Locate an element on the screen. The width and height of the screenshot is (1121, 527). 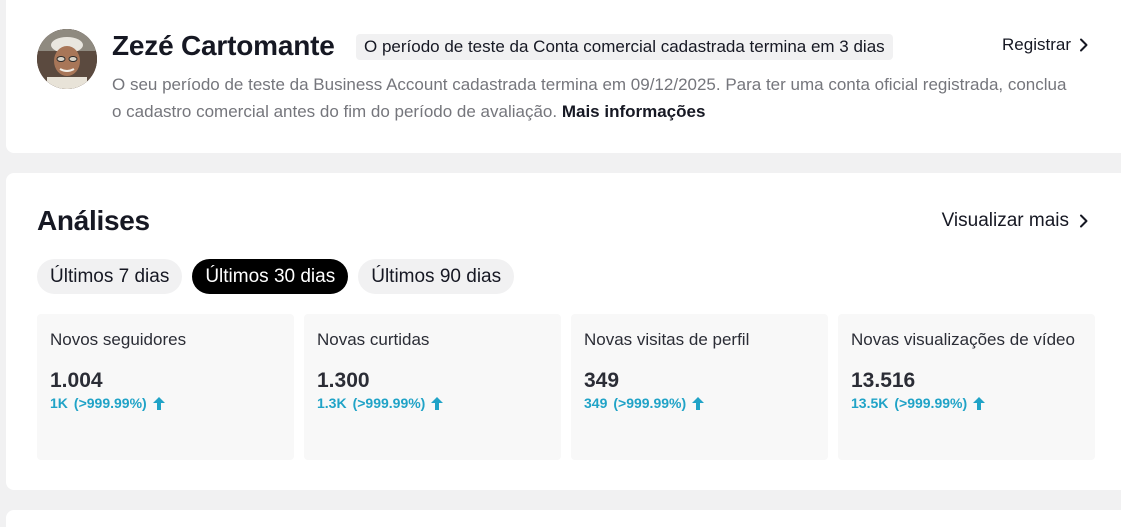
register-button: Registrar is located at coordinates (1045, 45).